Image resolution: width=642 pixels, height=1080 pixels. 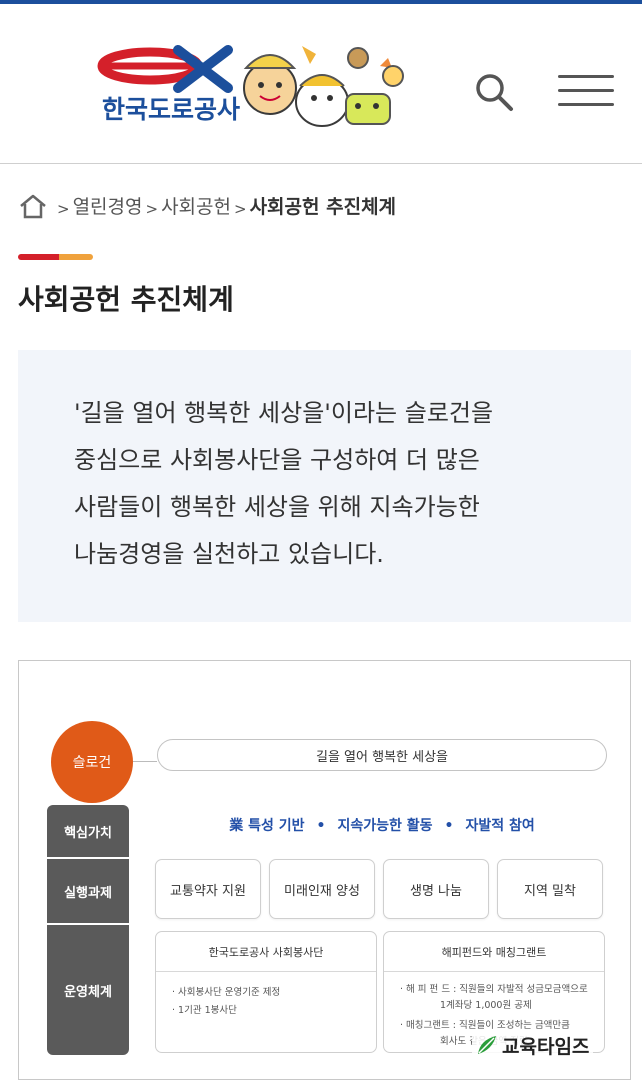 I want to click on intro-line: 나눔경영을 실천하고 있습니다., so click(x=229, y=554).